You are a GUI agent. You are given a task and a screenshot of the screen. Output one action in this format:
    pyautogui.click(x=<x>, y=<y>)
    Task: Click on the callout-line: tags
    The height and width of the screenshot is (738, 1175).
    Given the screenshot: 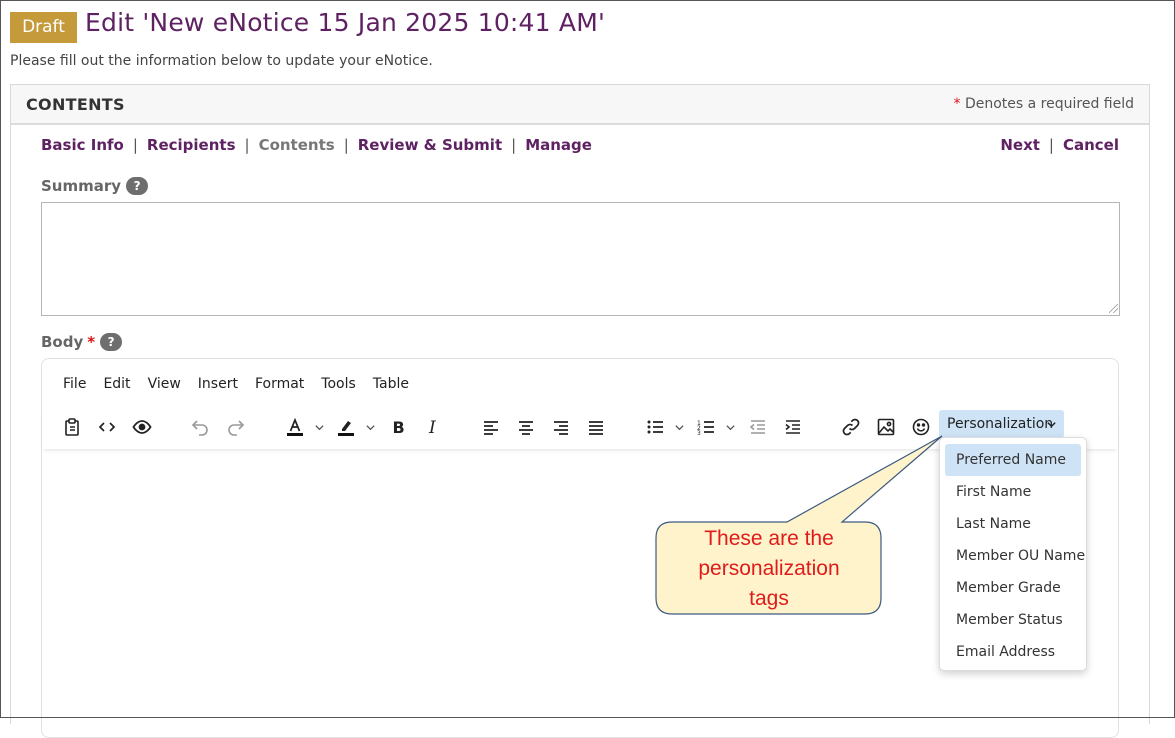 What is the action you would take?
    pyautogui.click(x=769, y=598)
    